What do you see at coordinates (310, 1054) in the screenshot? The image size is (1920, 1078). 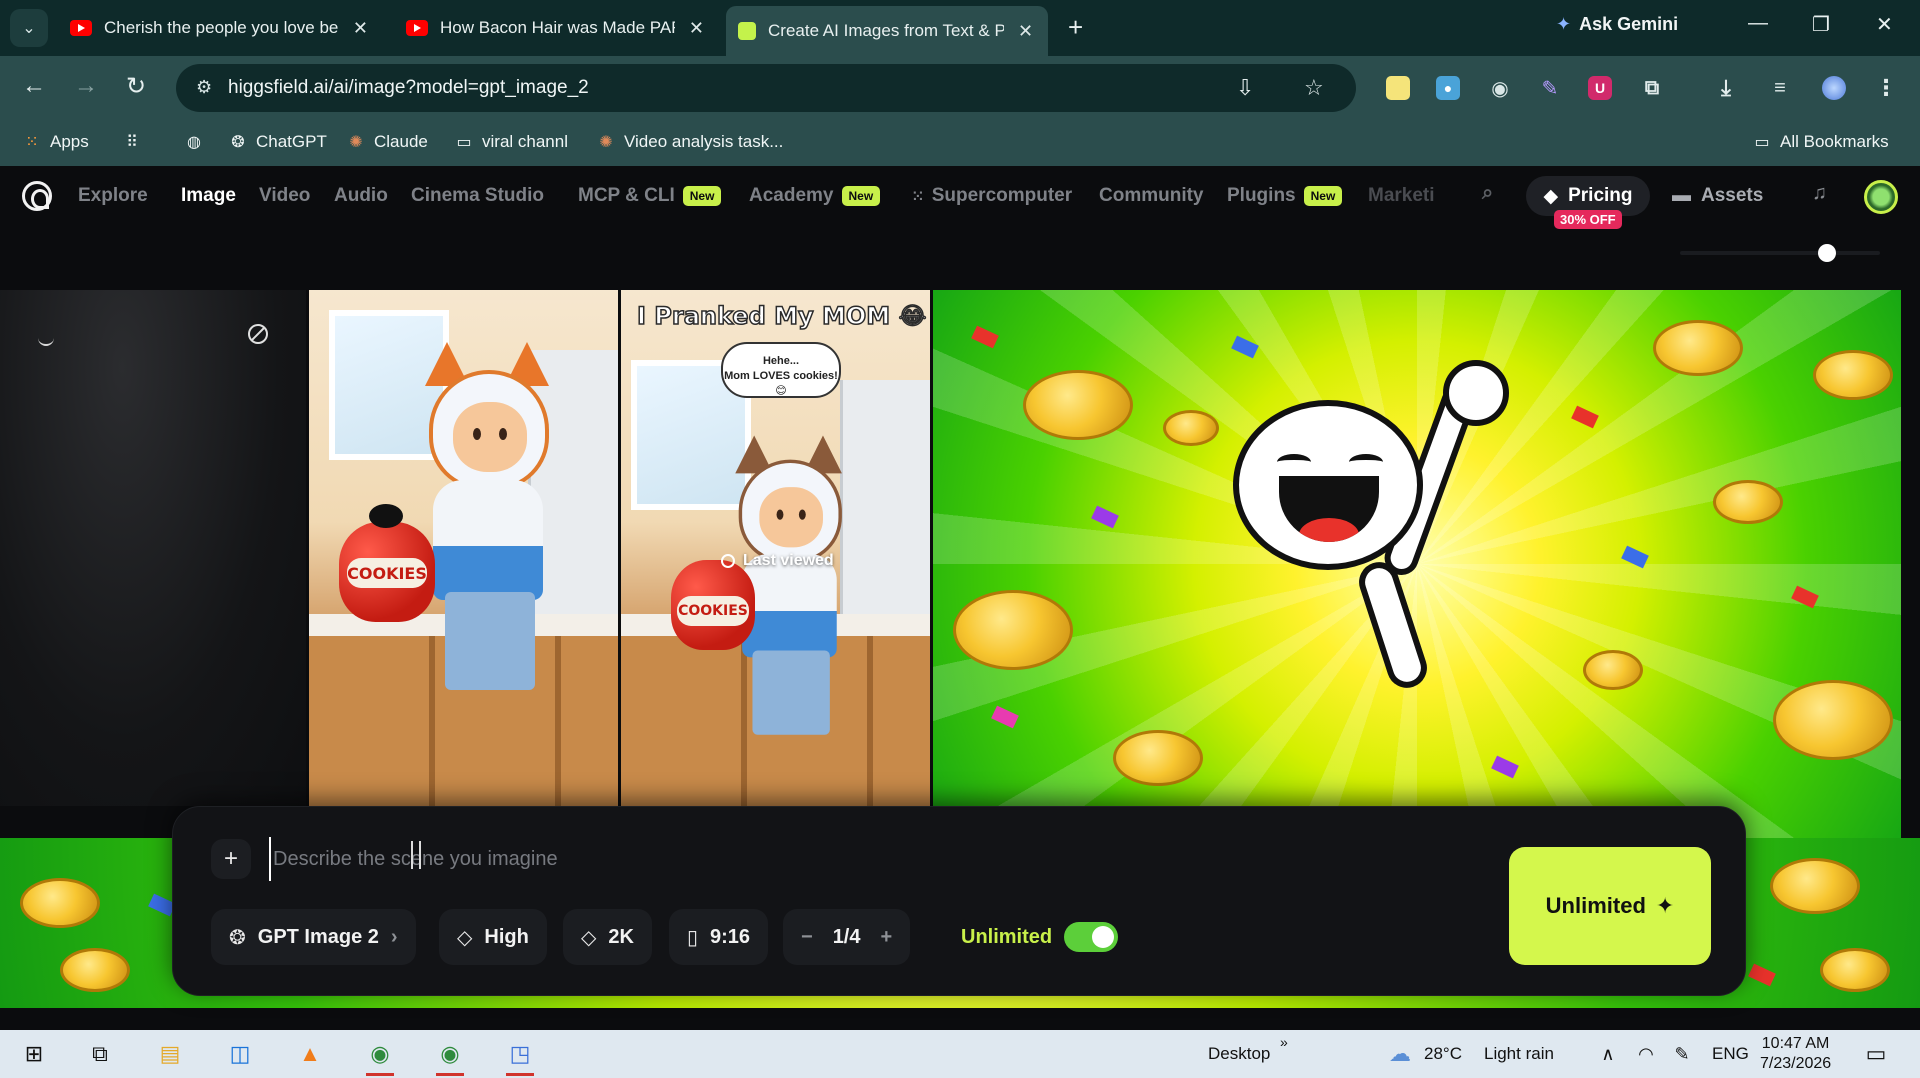 I see `vlc-icon: ▲` at bounding box center [310, 1054].